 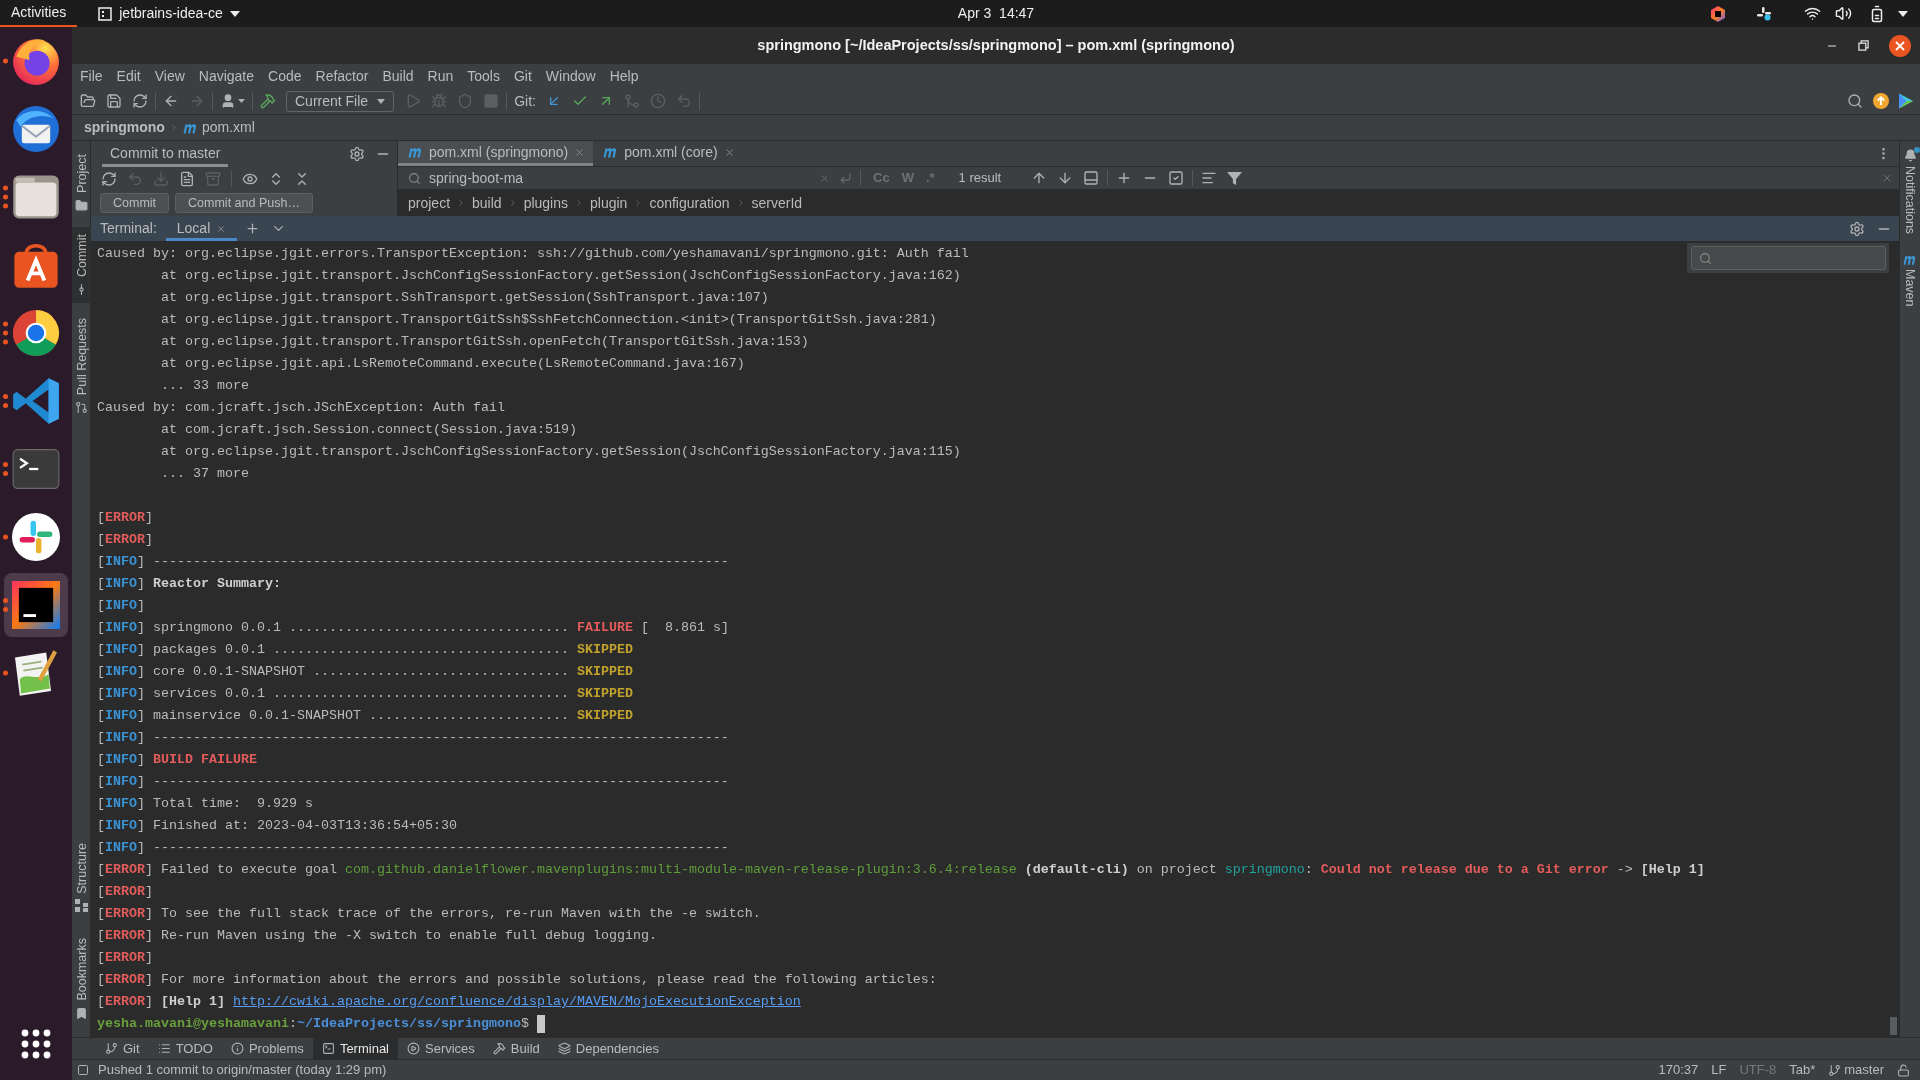 What do you see at coordinates (165, 154) in the screenshot?
I see `panel-tab: Commit to master` at bounding box center [165, 154].